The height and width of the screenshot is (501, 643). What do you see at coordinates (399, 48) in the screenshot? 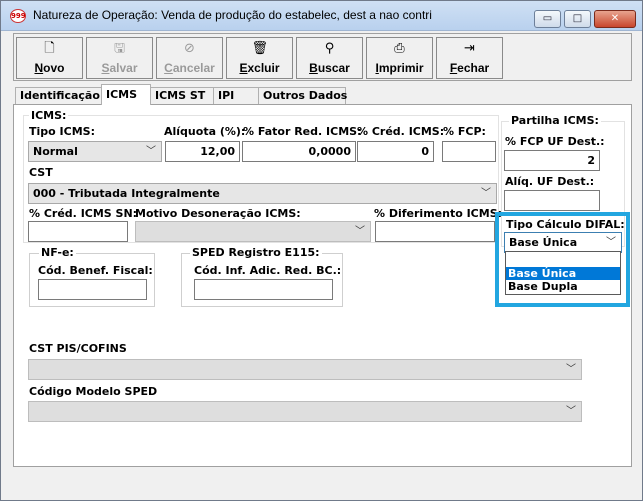
I see `printer-icon: ⎙` at bounding box center [399, 48].